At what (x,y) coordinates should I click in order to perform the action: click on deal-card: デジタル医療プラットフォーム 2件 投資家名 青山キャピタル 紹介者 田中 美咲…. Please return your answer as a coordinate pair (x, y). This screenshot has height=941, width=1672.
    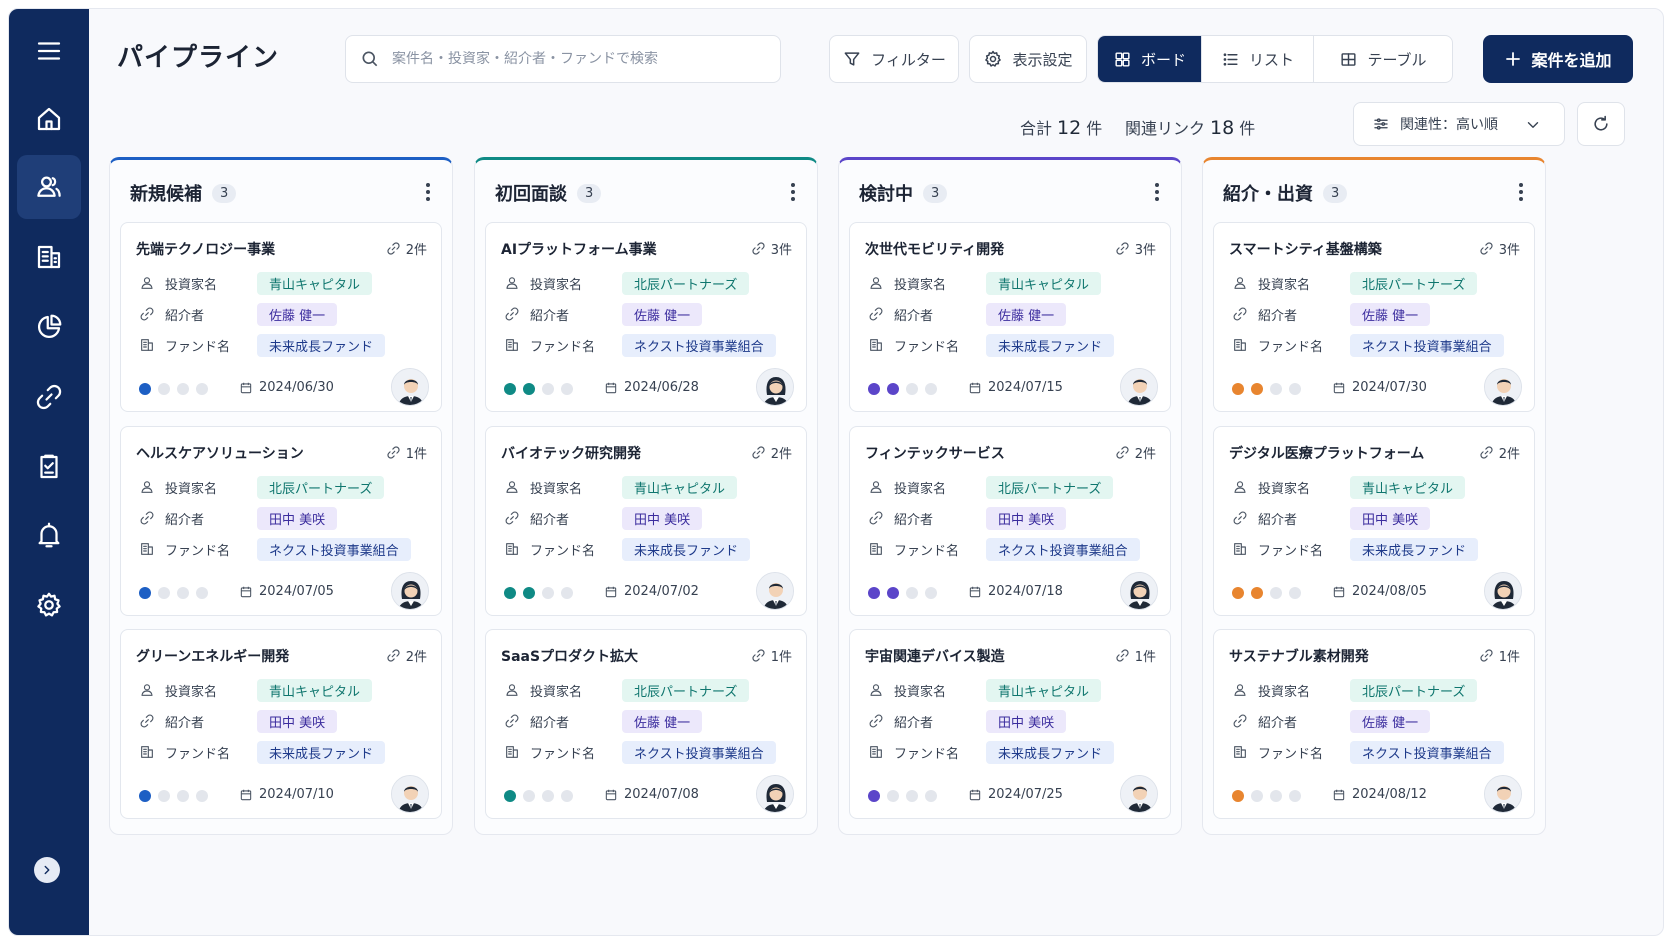
    Looking at the image, I should click on (1374, 521).